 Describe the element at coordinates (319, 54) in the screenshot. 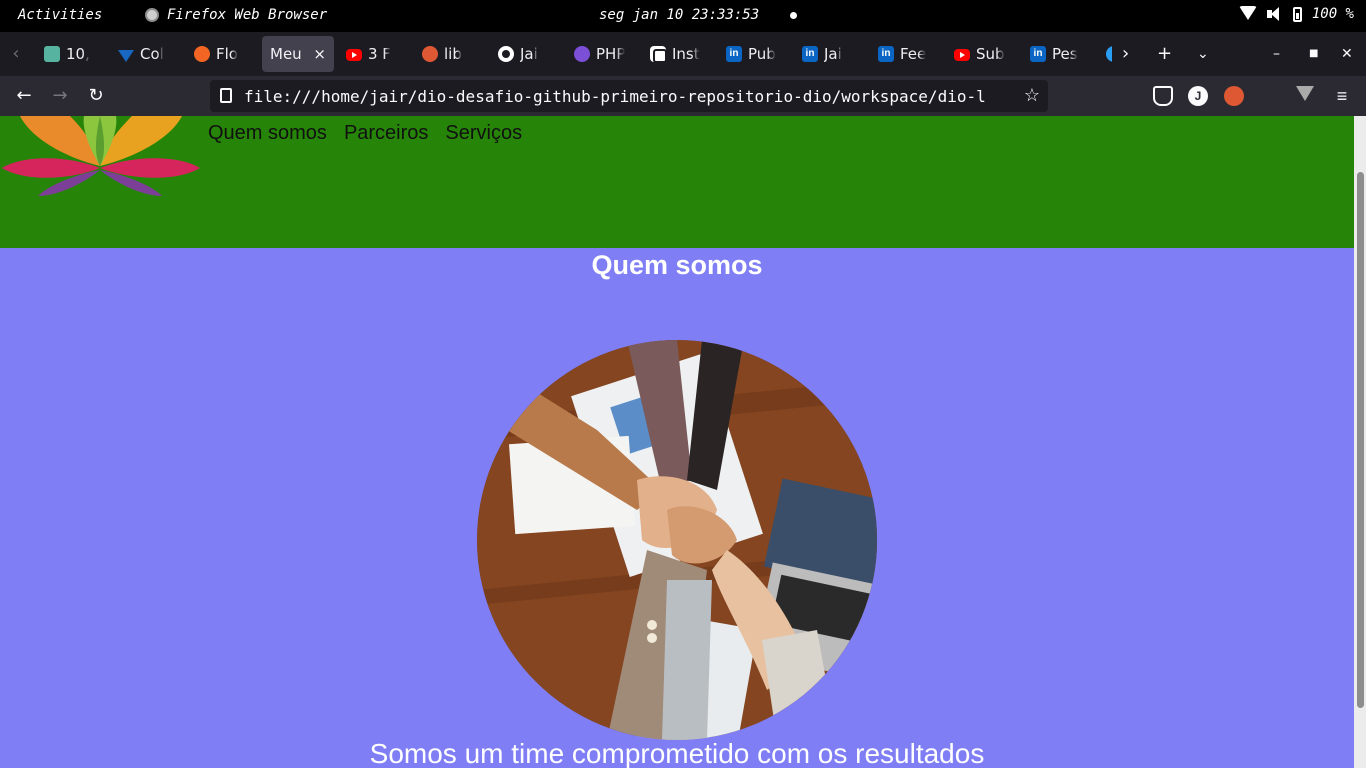

I see `close-tab-icon: ×` at that location.